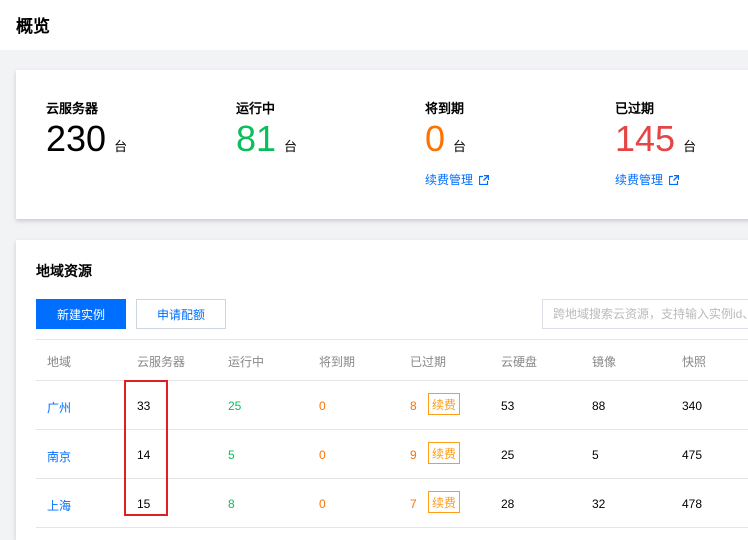 Image resolution: width=748 pixels, height=540 pixels. I want to click on page-header: 概览, so click(374, 25).